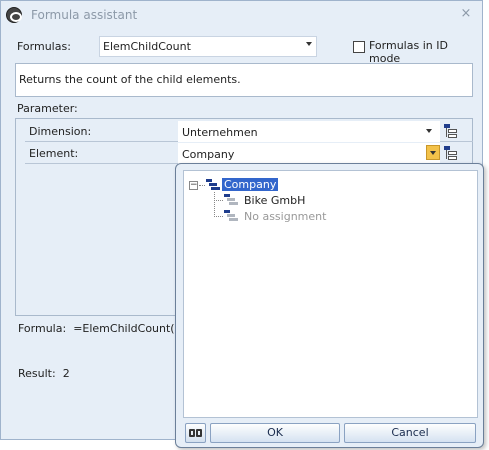 This screenshot has height=450, width=489. I want to click on description-text: Returns the count of the child elements., so click(130, 79).